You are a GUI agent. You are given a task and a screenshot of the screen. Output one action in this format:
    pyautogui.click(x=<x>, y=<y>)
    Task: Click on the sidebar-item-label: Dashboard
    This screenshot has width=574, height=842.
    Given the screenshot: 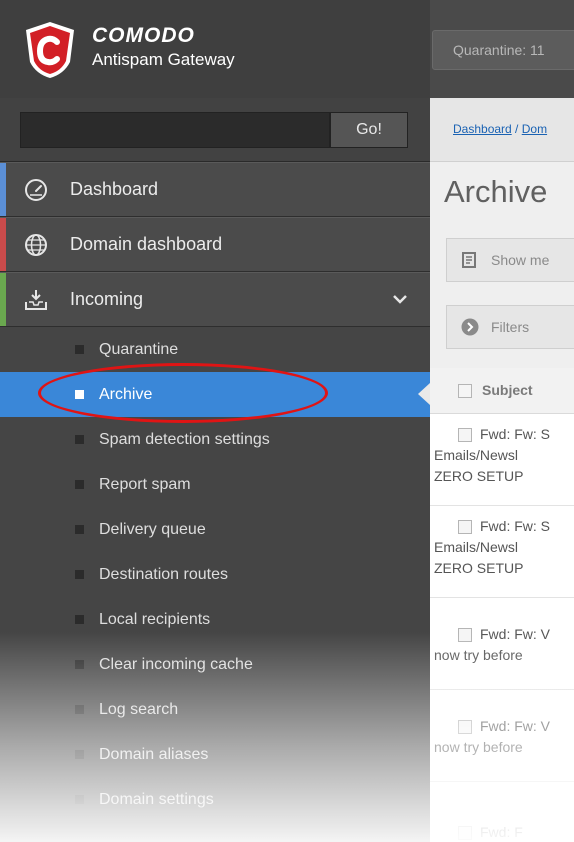 What is the action you would take?
    pyautogui.click(x=114, y=189)
    